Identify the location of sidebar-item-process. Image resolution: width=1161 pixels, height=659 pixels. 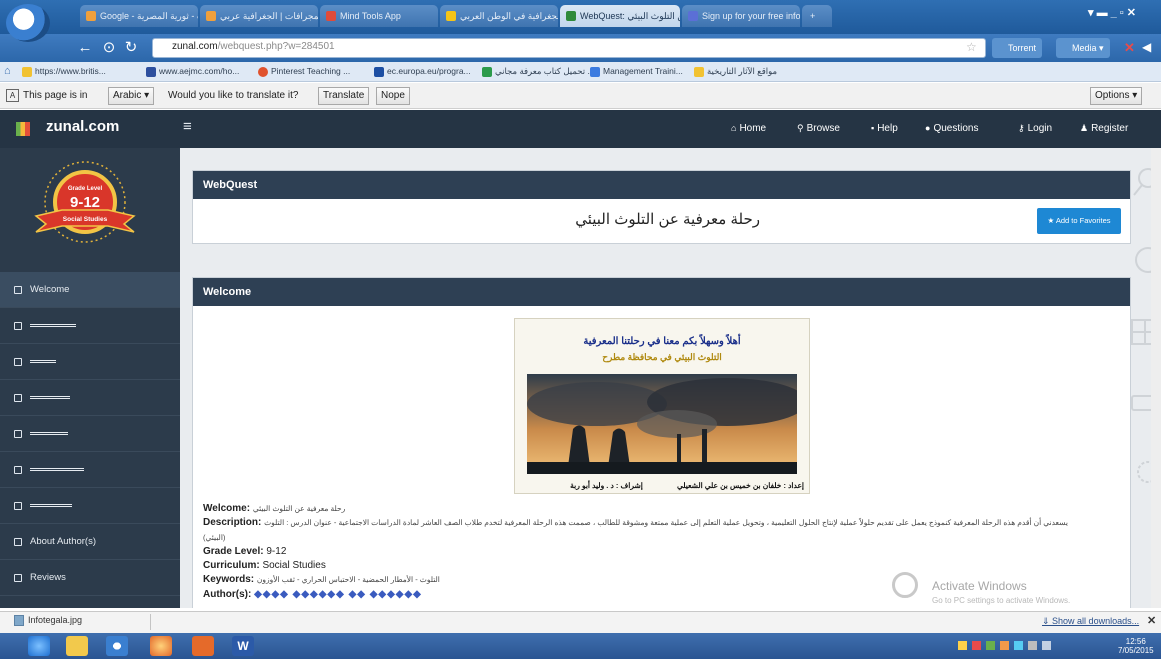
(90, 398).